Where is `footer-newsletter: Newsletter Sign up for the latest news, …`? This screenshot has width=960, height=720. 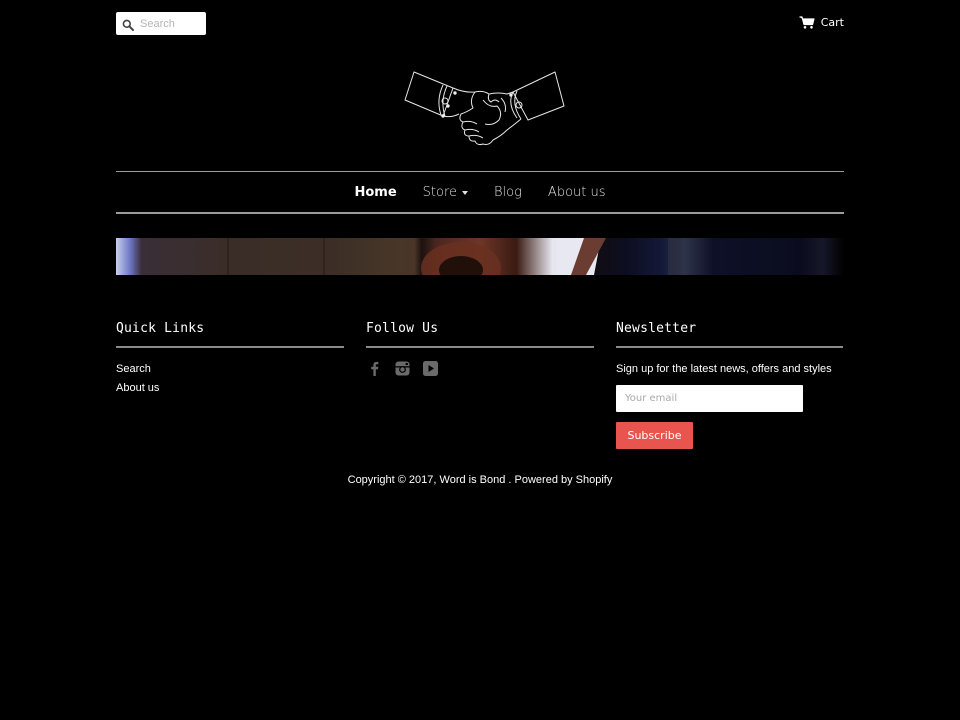
footer-newsletter: Newsletter Sign up for the latest news, … is located at coordinates (729, 384).